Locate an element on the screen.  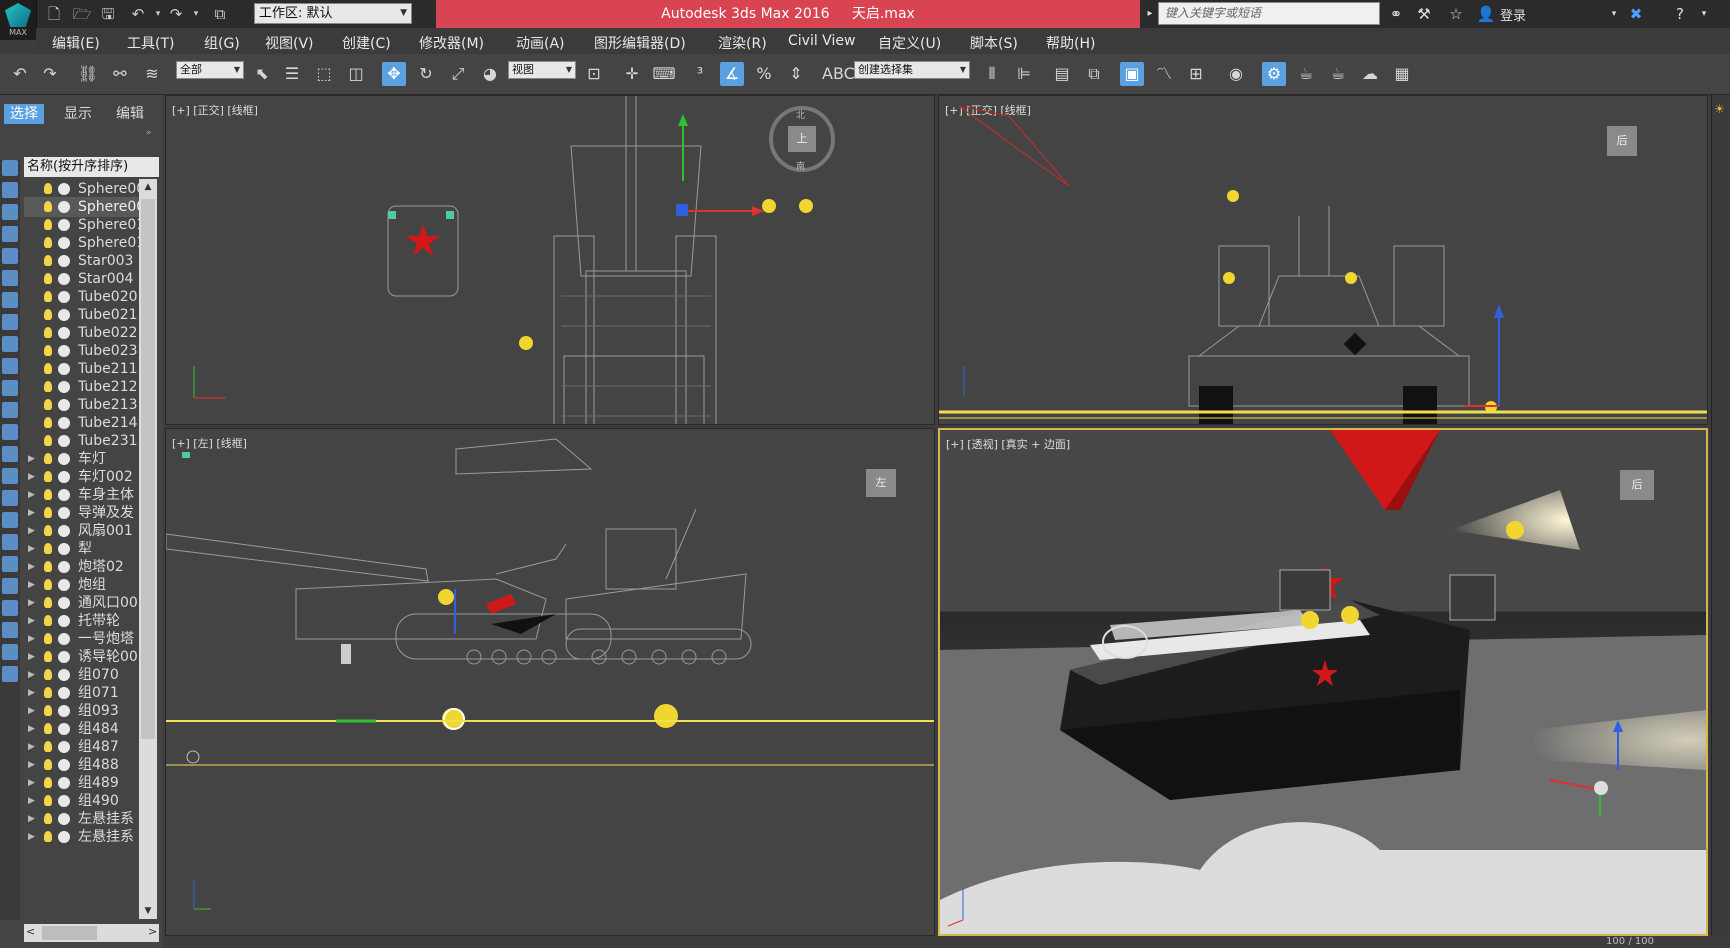
list-item: ▶ 组070 is located at coordinates (85, 675).